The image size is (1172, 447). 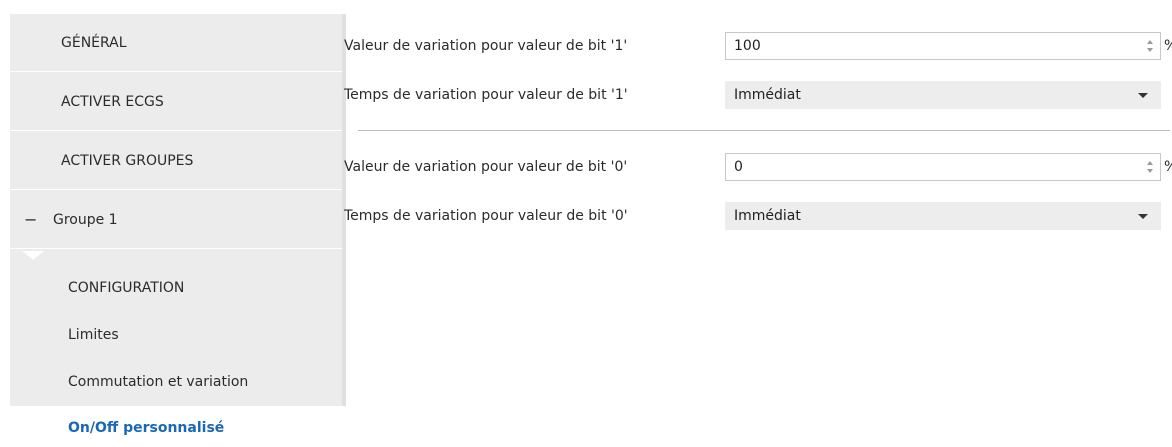 What do you see at coordinates (176, 220) in the screenshot?
I see `sidebar-group-groupe-1: − Groupe 1` at bounding box center [176, 220].